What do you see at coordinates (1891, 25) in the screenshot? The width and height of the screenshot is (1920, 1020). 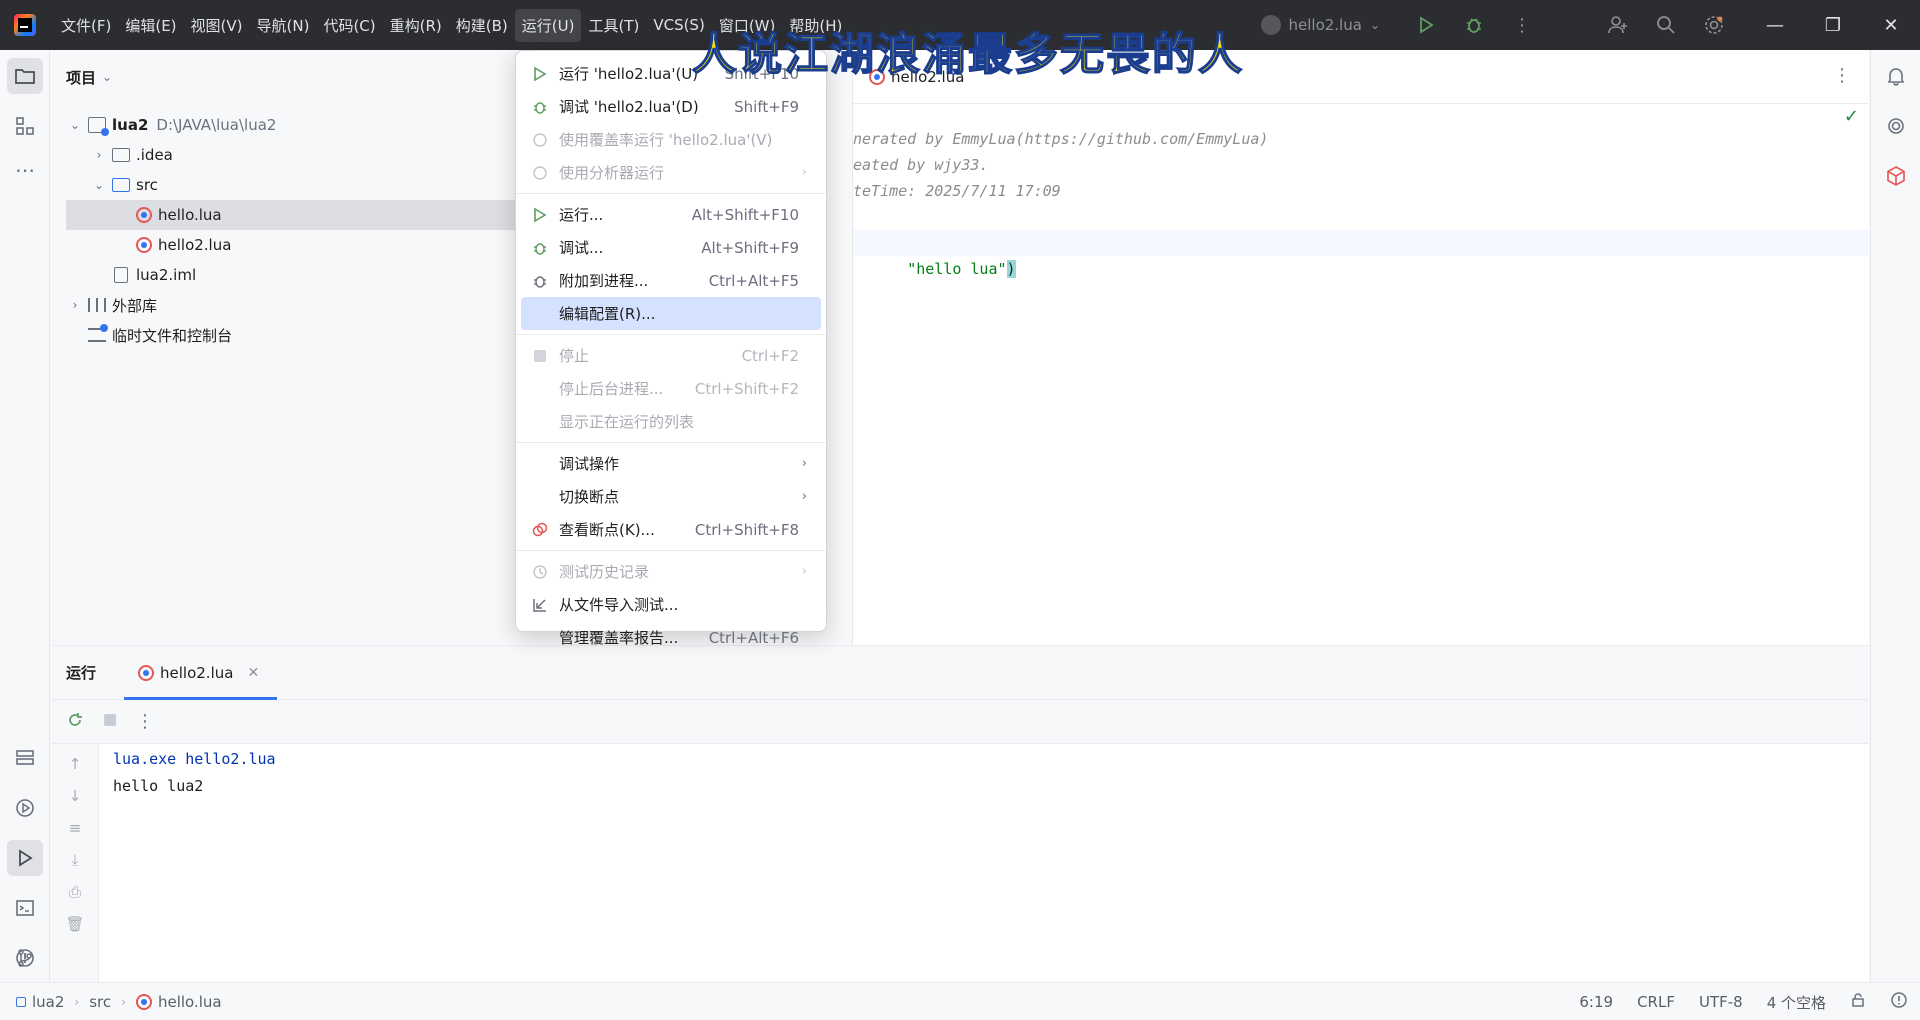 I see `close-window-button: ✕` at bounding box center [1891, 25].